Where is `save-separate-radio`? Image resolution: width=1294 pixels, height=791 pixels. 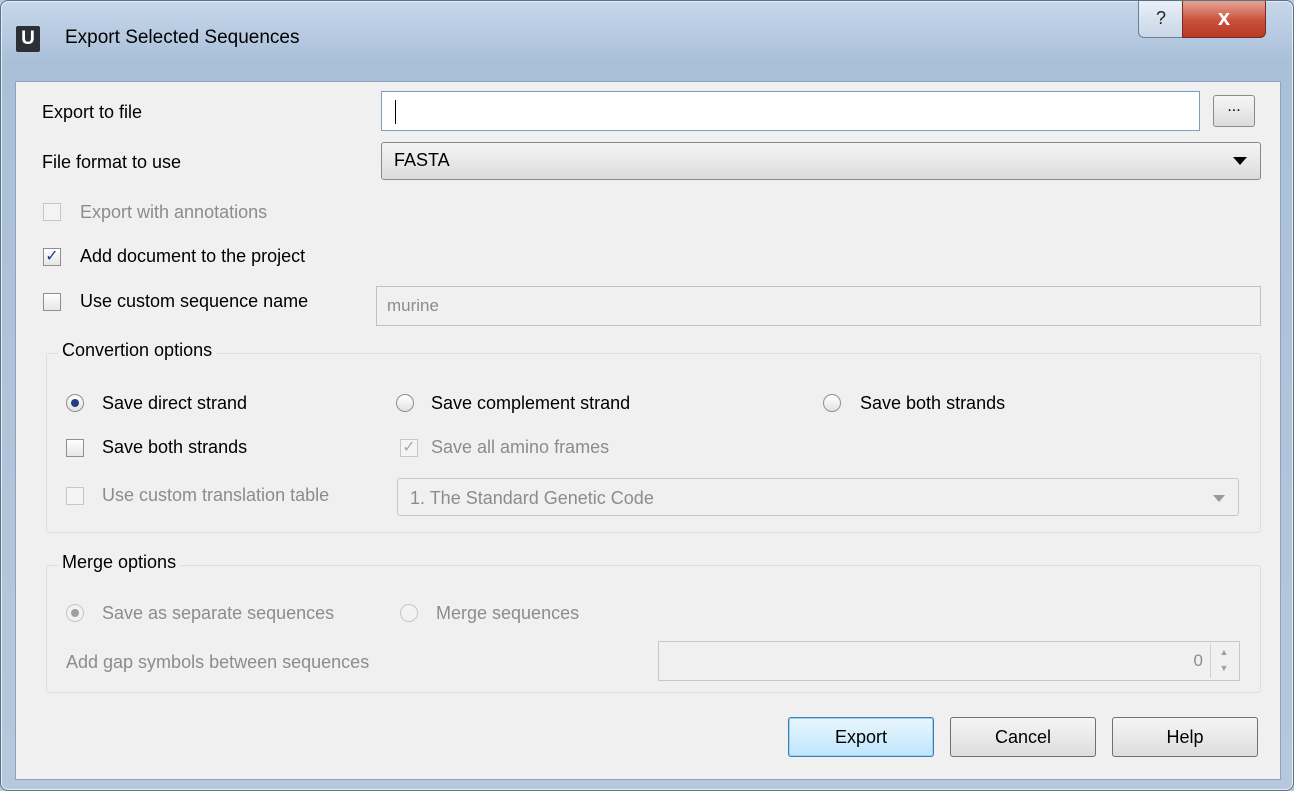 save-separate-radio is located at coordinates (75, 613).